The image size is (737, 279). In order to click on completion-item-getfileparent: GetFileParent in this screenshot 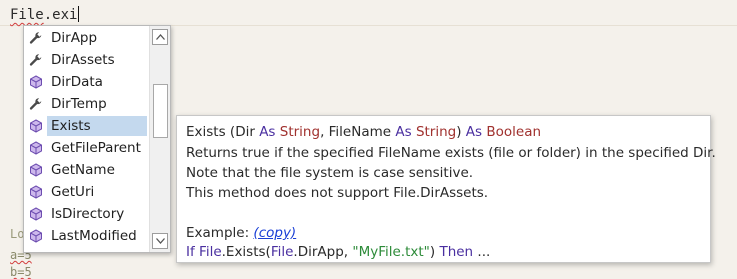, I will do `click(87, 148)`.